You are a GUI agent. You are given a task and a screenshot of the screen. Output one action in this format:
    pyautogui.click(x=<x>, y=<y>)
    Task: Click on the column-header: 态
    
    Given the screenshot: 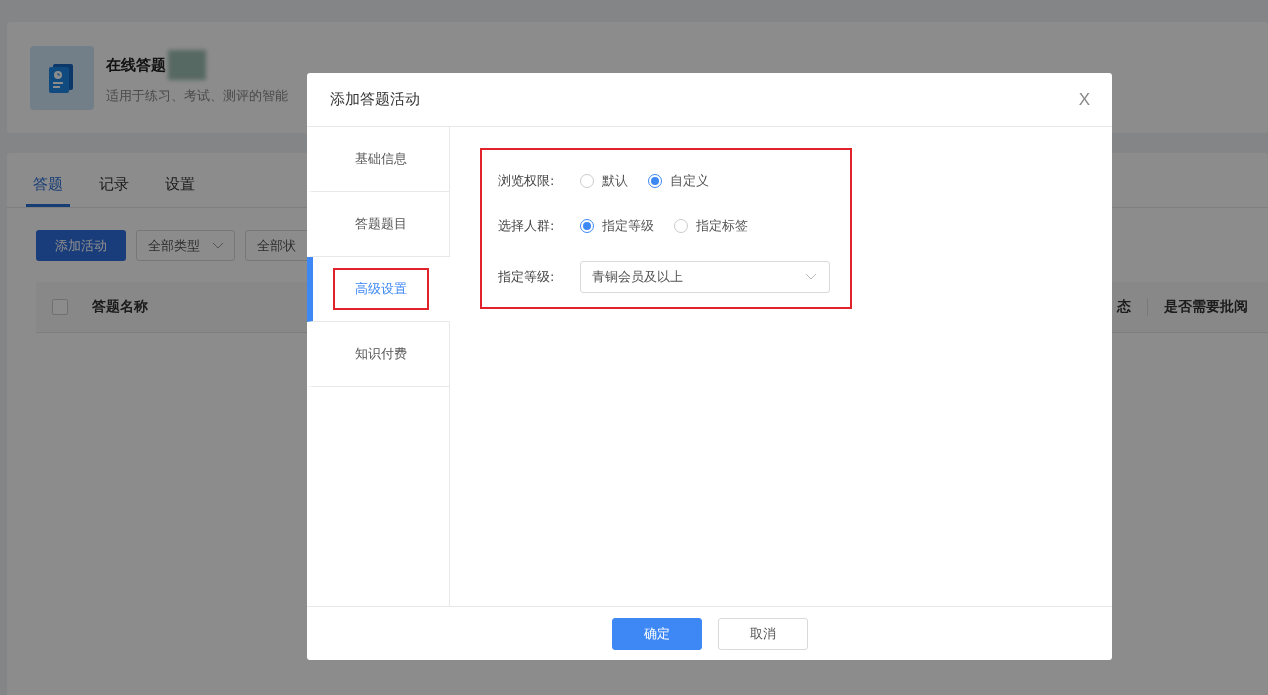 What is the action you would take?
    pyautogui.click(x=1124, y=307)
    